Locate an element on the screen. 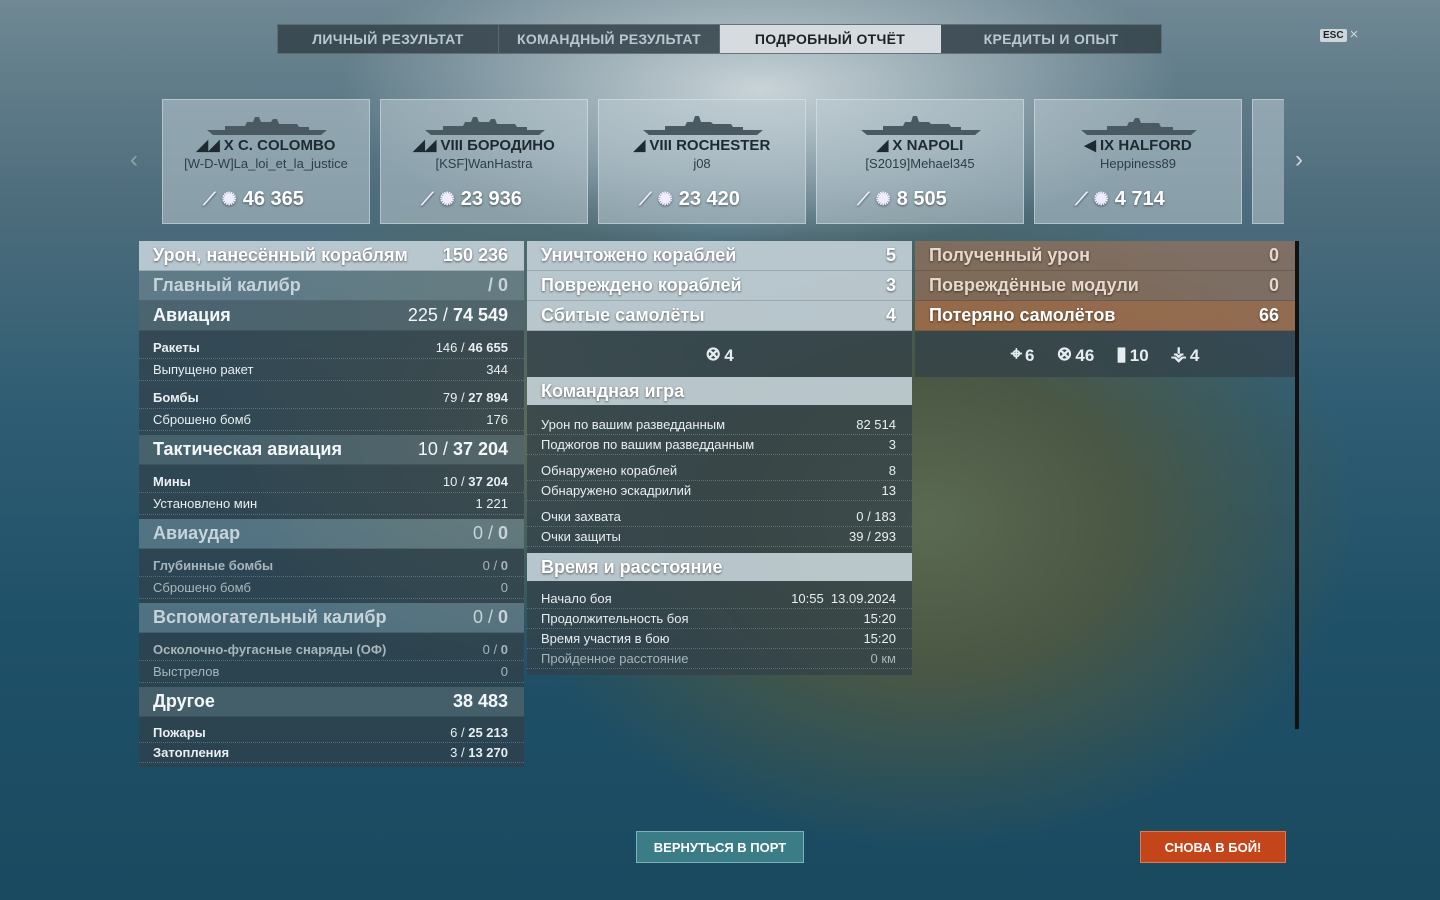 This screenshot has width=1440, height=900. rockets-row: Ракеты 146 / 46 655 is located at coordinates (331, 348).